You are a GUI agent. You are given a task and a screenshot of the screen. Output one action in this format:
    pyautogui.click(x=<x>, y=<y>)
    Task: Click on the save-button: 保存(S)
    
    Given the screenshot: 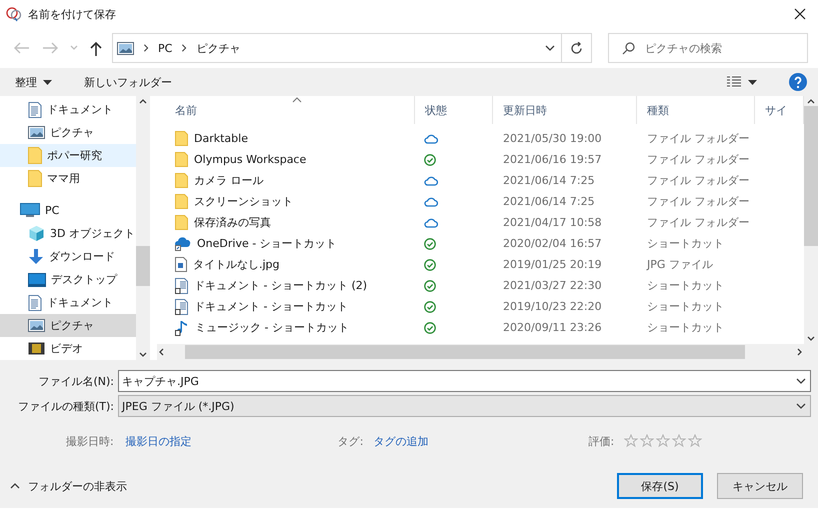 What is the action you would take?
    pyautogui.click(x=660, y=486)
    